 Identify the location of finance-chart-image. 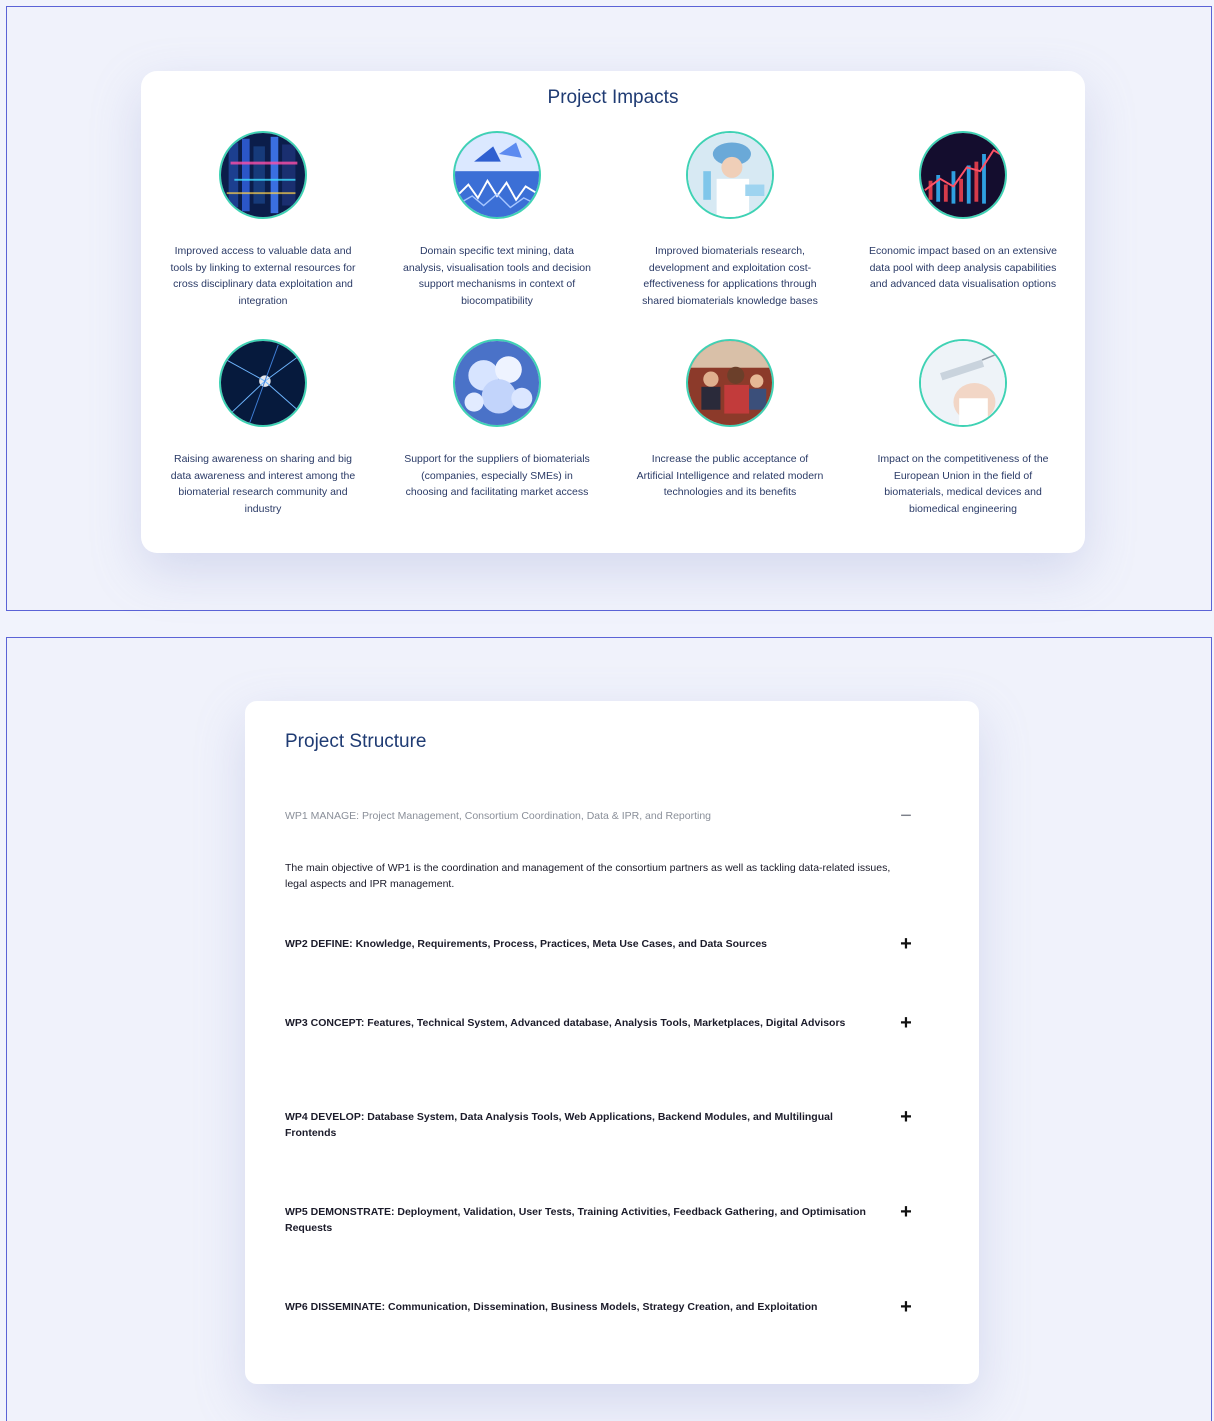
(963, 175).